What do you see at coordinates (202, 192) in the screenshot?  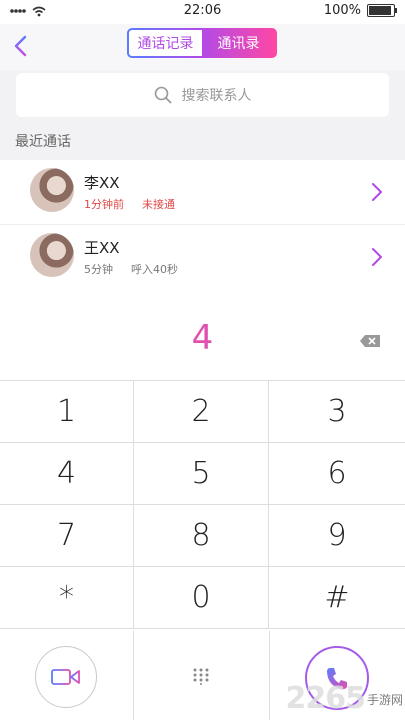 I see `call-row: 李XX 1分钟前 未接通` at bounding box center [202, 192].